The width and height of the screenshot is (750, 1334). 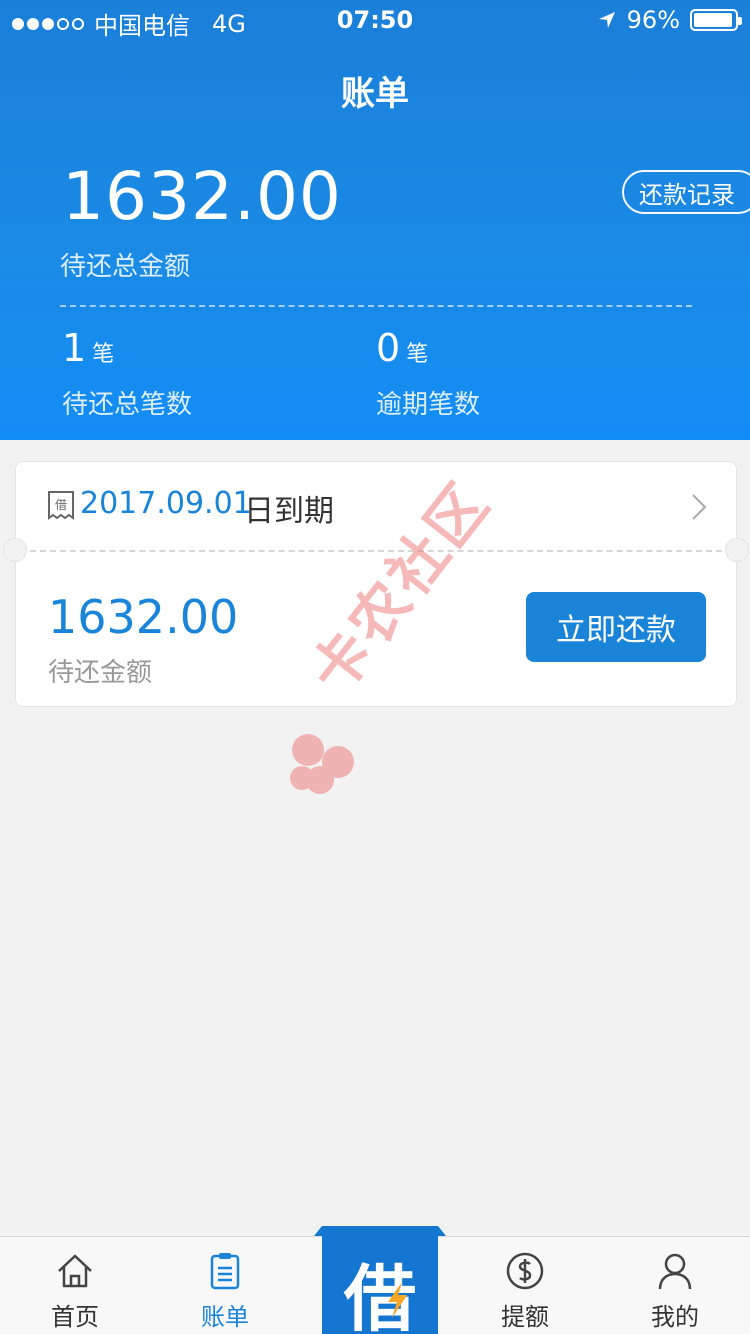 I want to click on battery-icon, so click(x=716, y=20).